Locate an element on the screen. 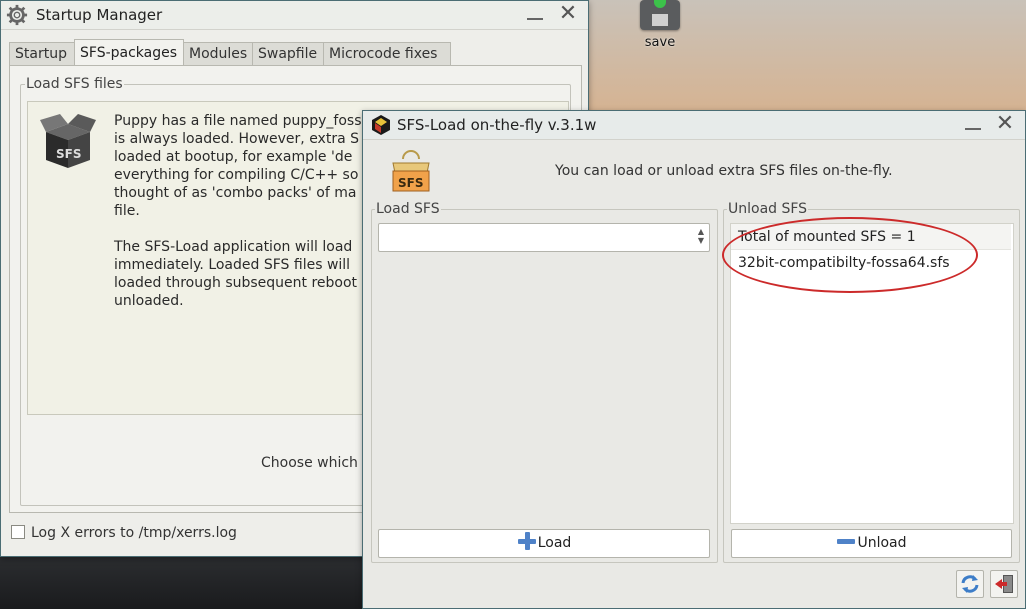 The width and height of the screenshot is (1026, 609). unload-button: Unload is located at coordinates (871, 543).